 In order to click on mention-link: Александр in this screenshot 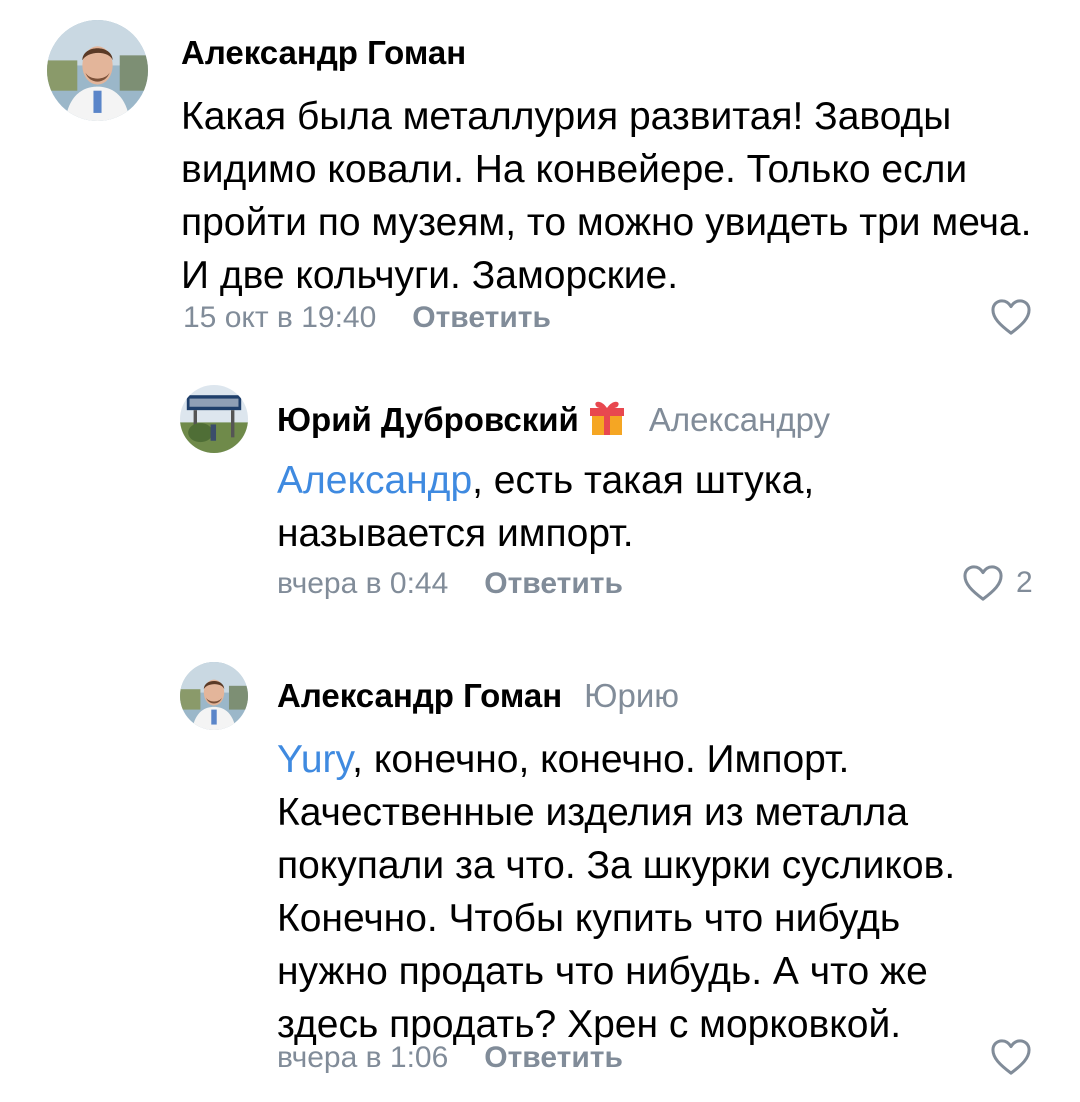, I will do `click(374, 480)`.